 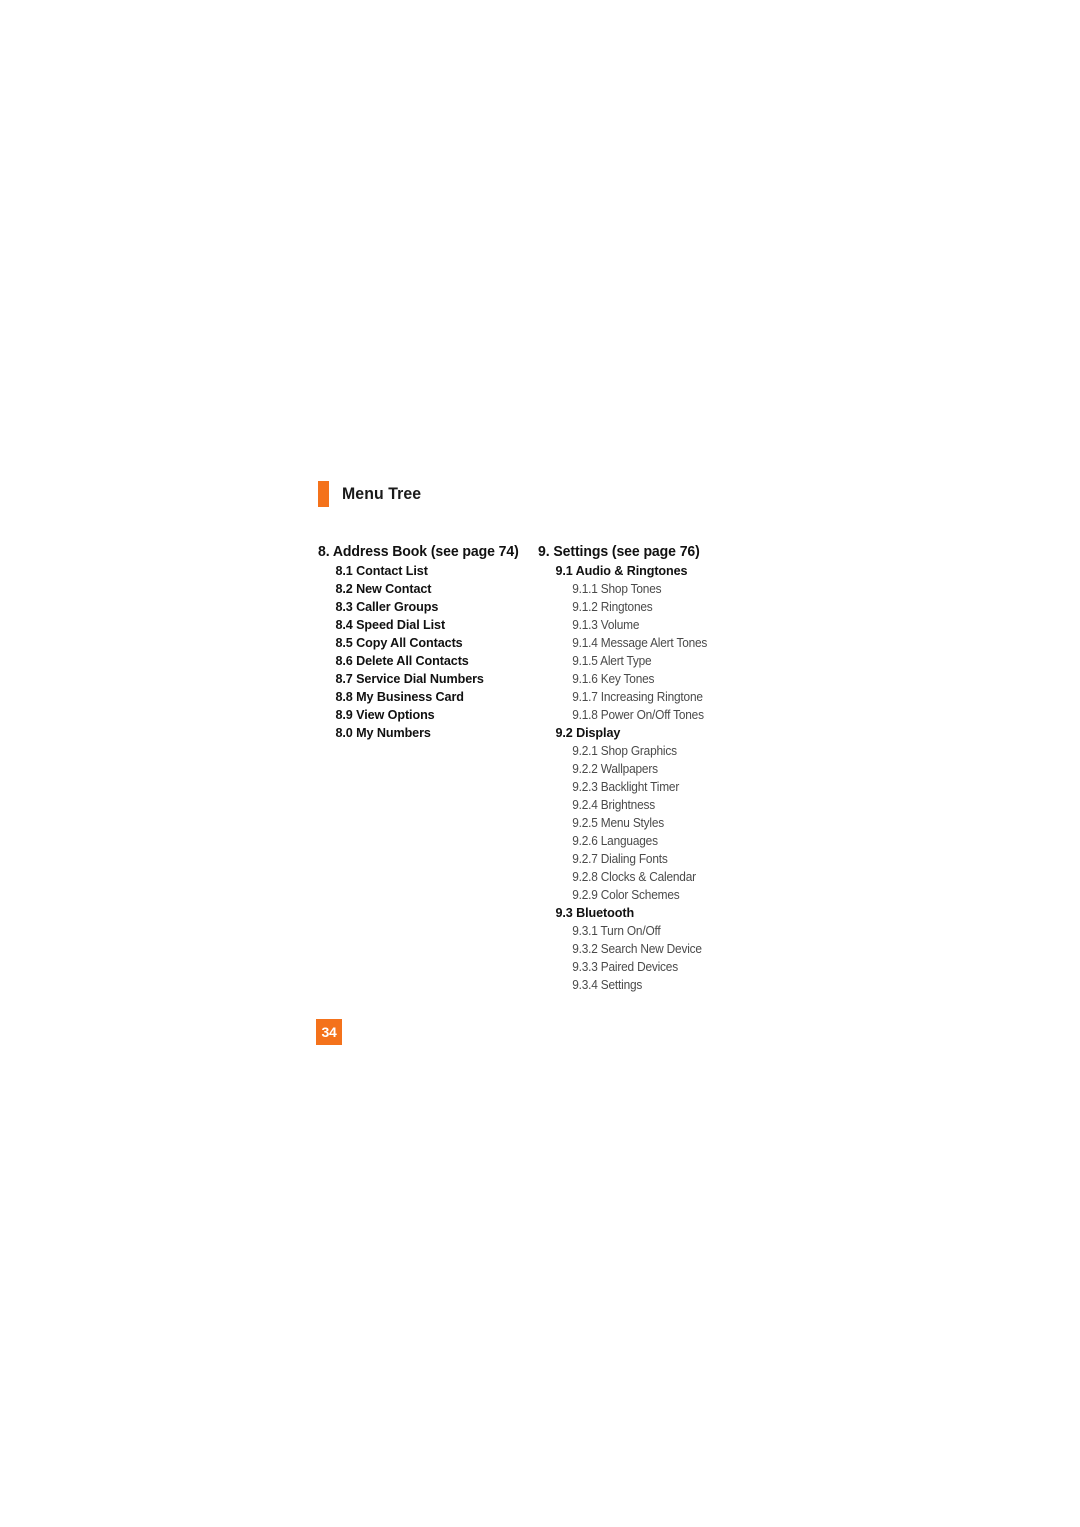 What do you see at coordinates (640, 643) in the screenshot?
I see `menu-tree-item: 9.1.4 Message Alert Tones` at bounding box center [640, 643].